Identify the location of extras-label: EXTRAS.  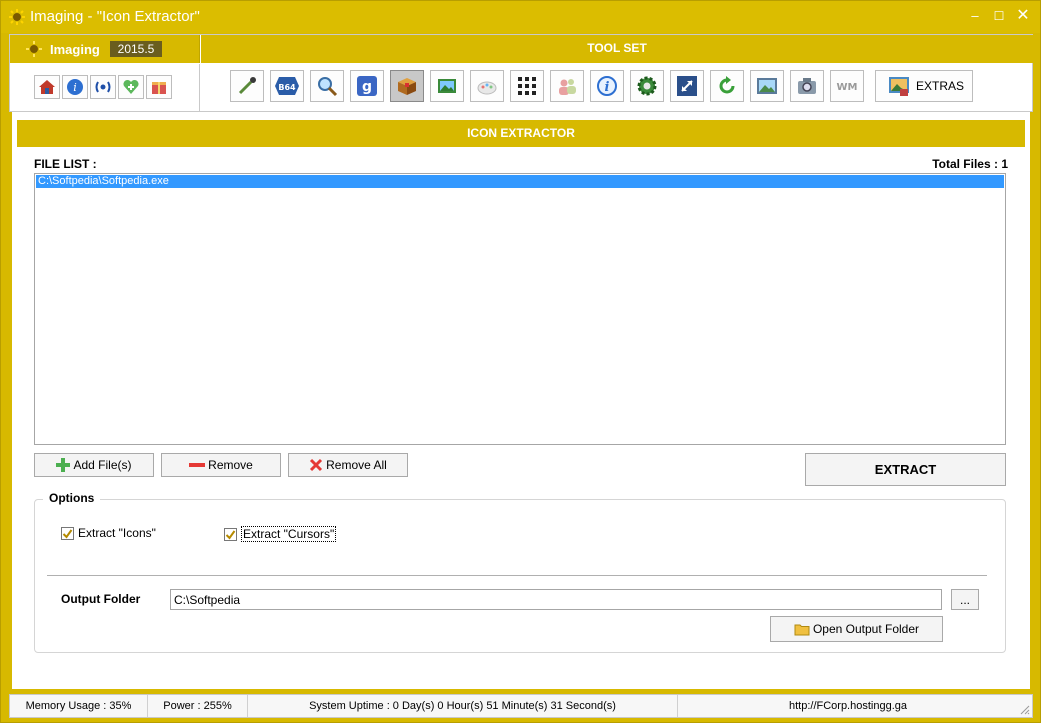
(940, 86).